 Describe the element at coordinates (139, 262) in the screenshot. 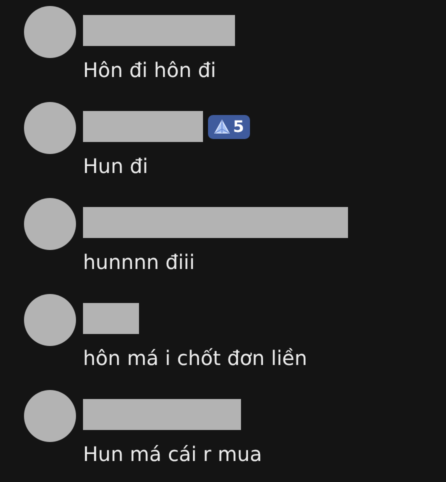

I see `comment-text: hunnnn điii` at that location.